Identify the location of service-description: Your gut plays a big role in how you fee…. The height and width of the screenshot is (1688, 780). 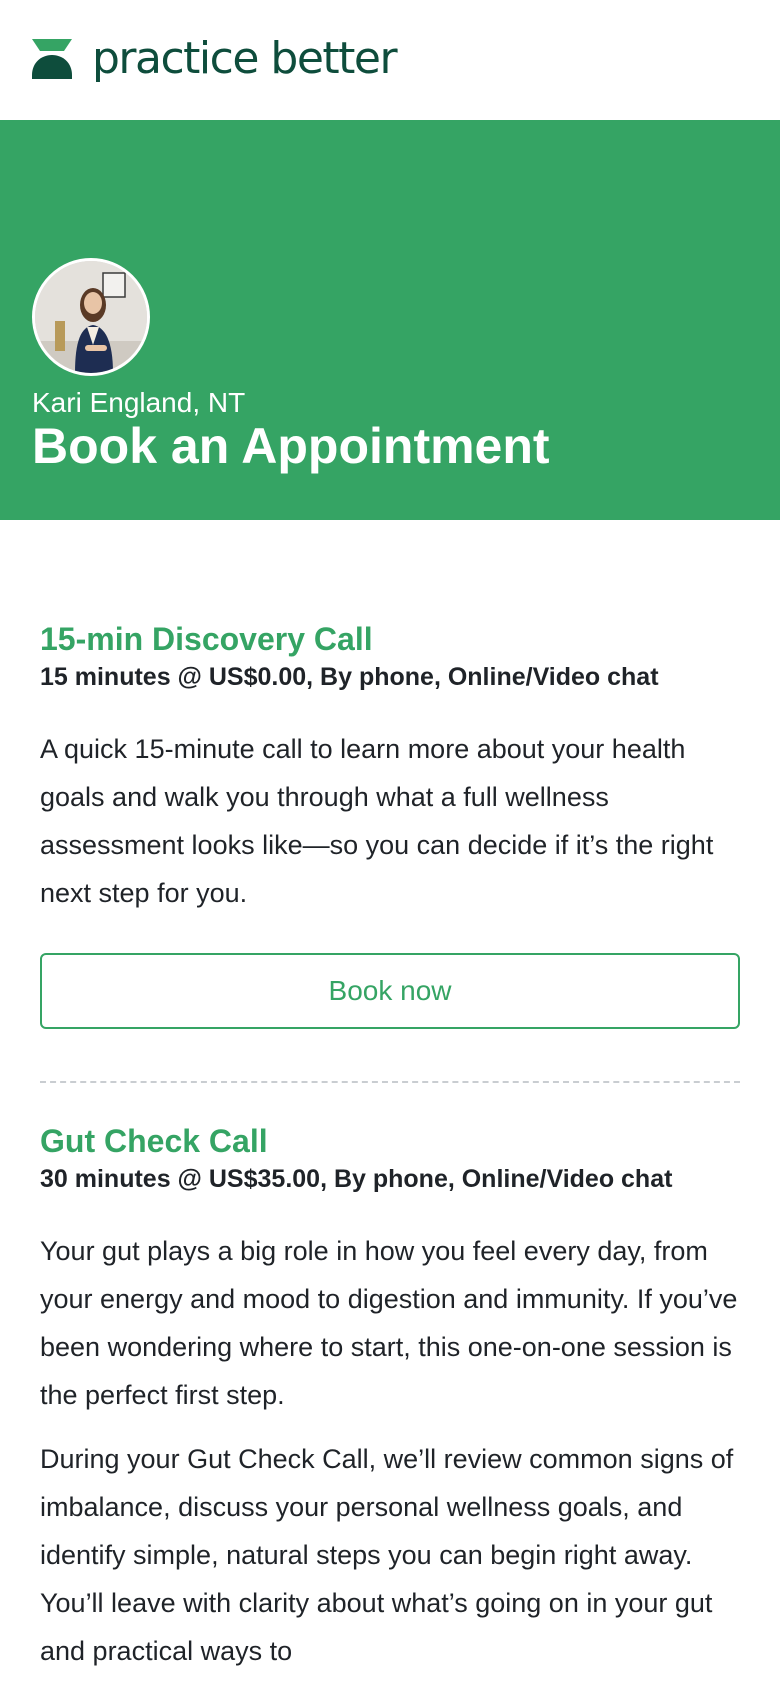
(389, 1323).